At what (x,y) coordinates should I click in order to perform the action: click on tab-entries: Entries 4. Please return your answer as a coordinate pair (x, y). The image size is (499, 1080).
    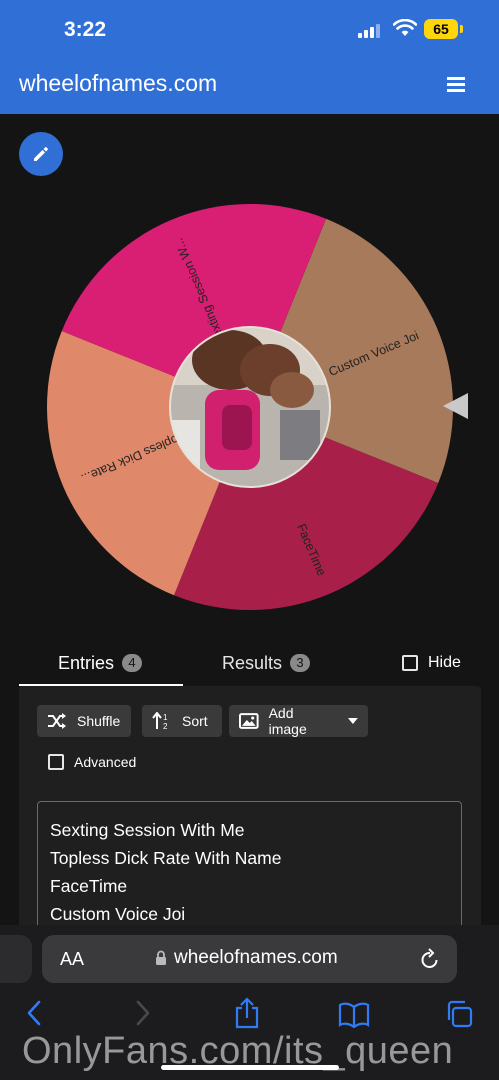
    Looking at the image, I should click on (100, 663).